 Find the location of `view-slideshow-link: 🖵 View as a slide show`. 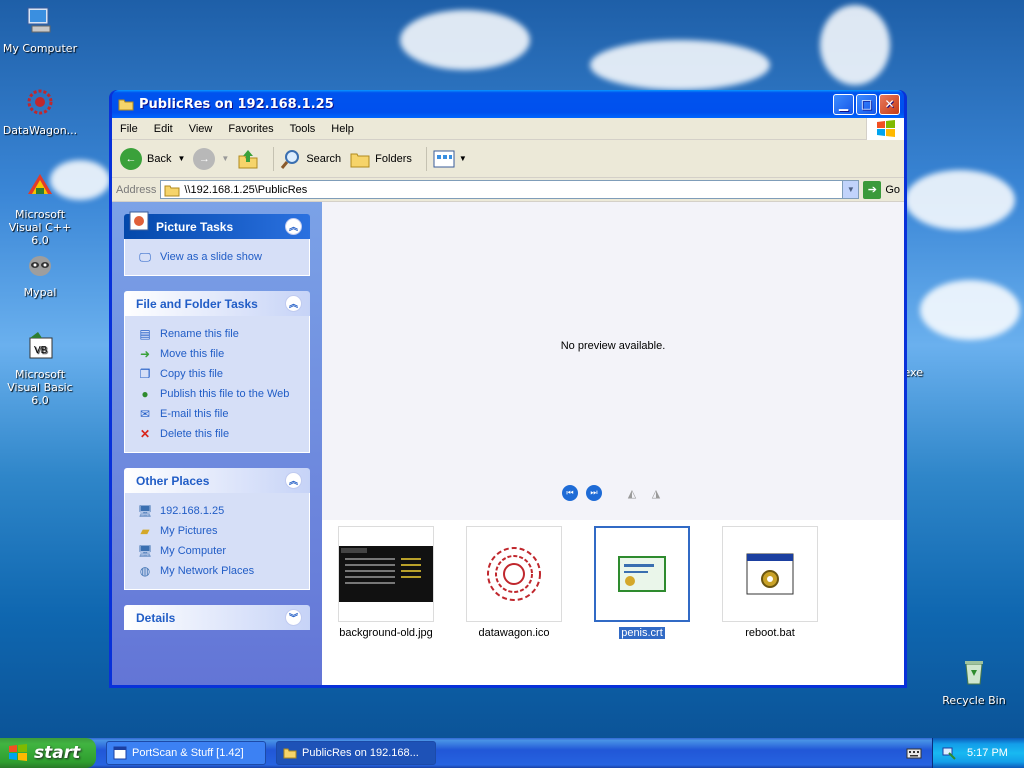

view-slideshow-link: 🖵 View as a slide show is located at coordinates (217, 257).